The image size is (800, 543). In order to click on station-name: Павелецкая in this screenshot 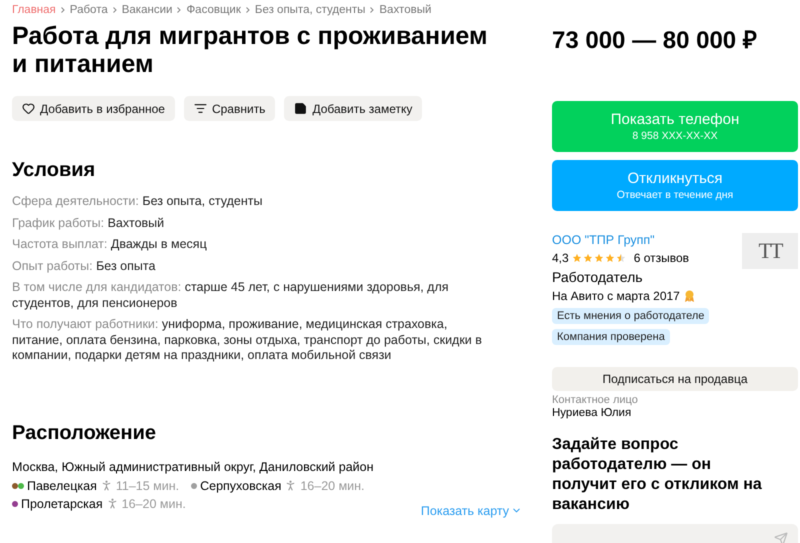, I will do `click(62, 485)`.